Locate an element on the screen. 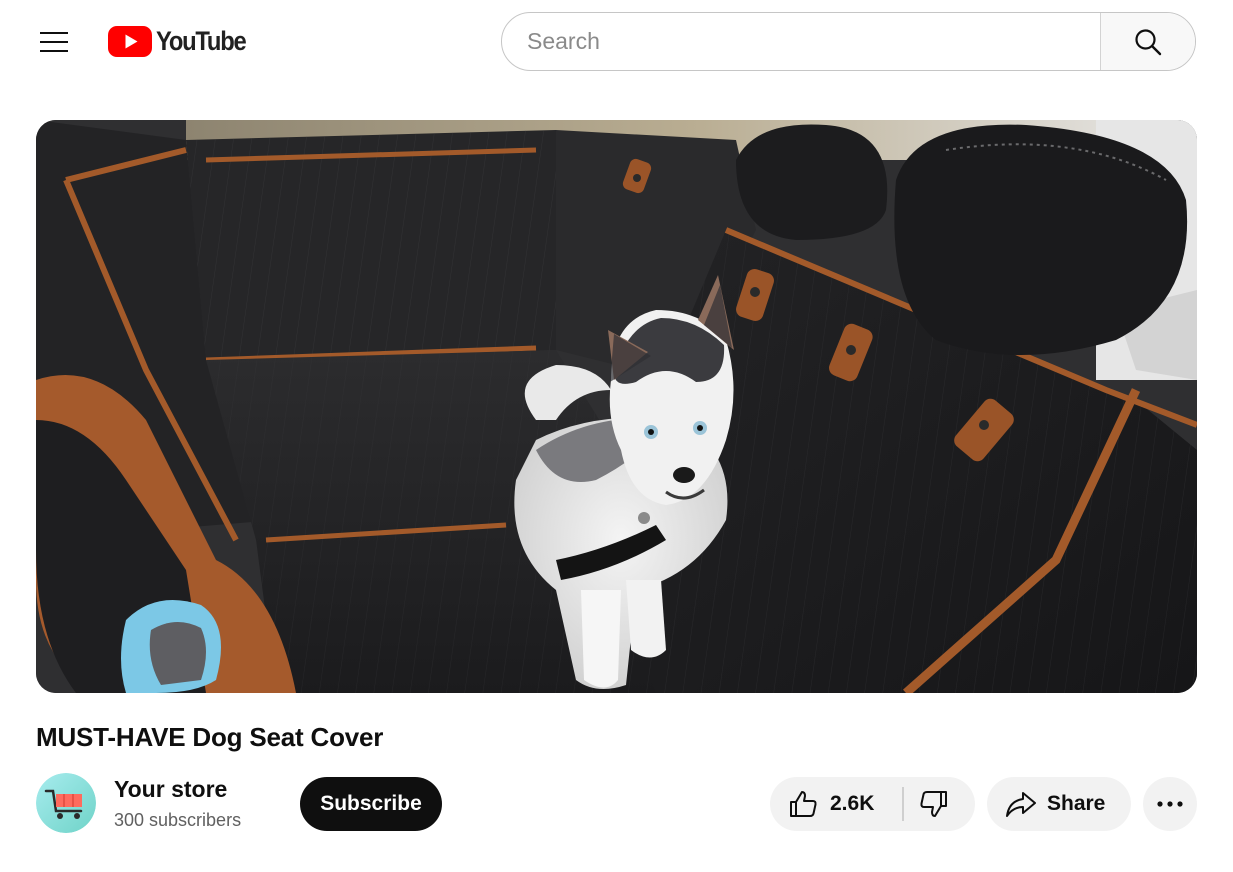  hamburger-menu-icon is located at coordinates (54, 42).